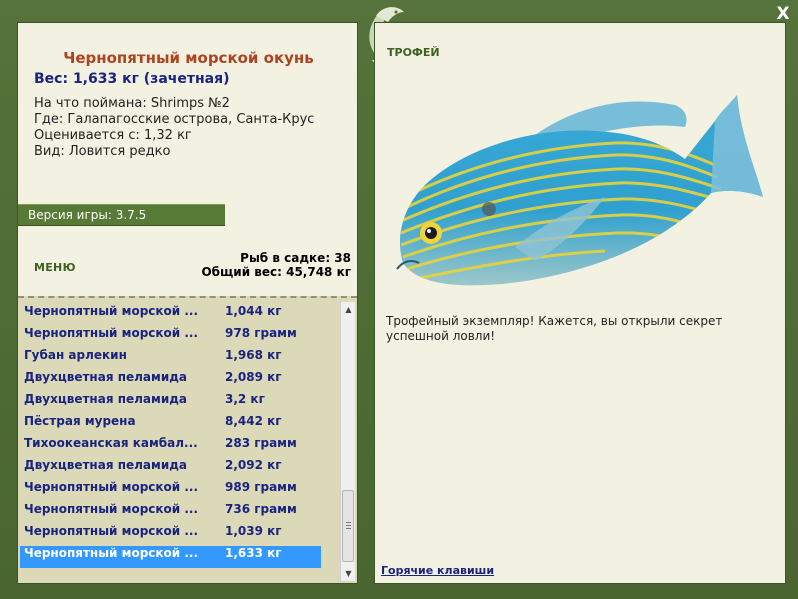  I want to click on list-item: Чернопятный морской ... 1,633 кг, so click(170, 557).